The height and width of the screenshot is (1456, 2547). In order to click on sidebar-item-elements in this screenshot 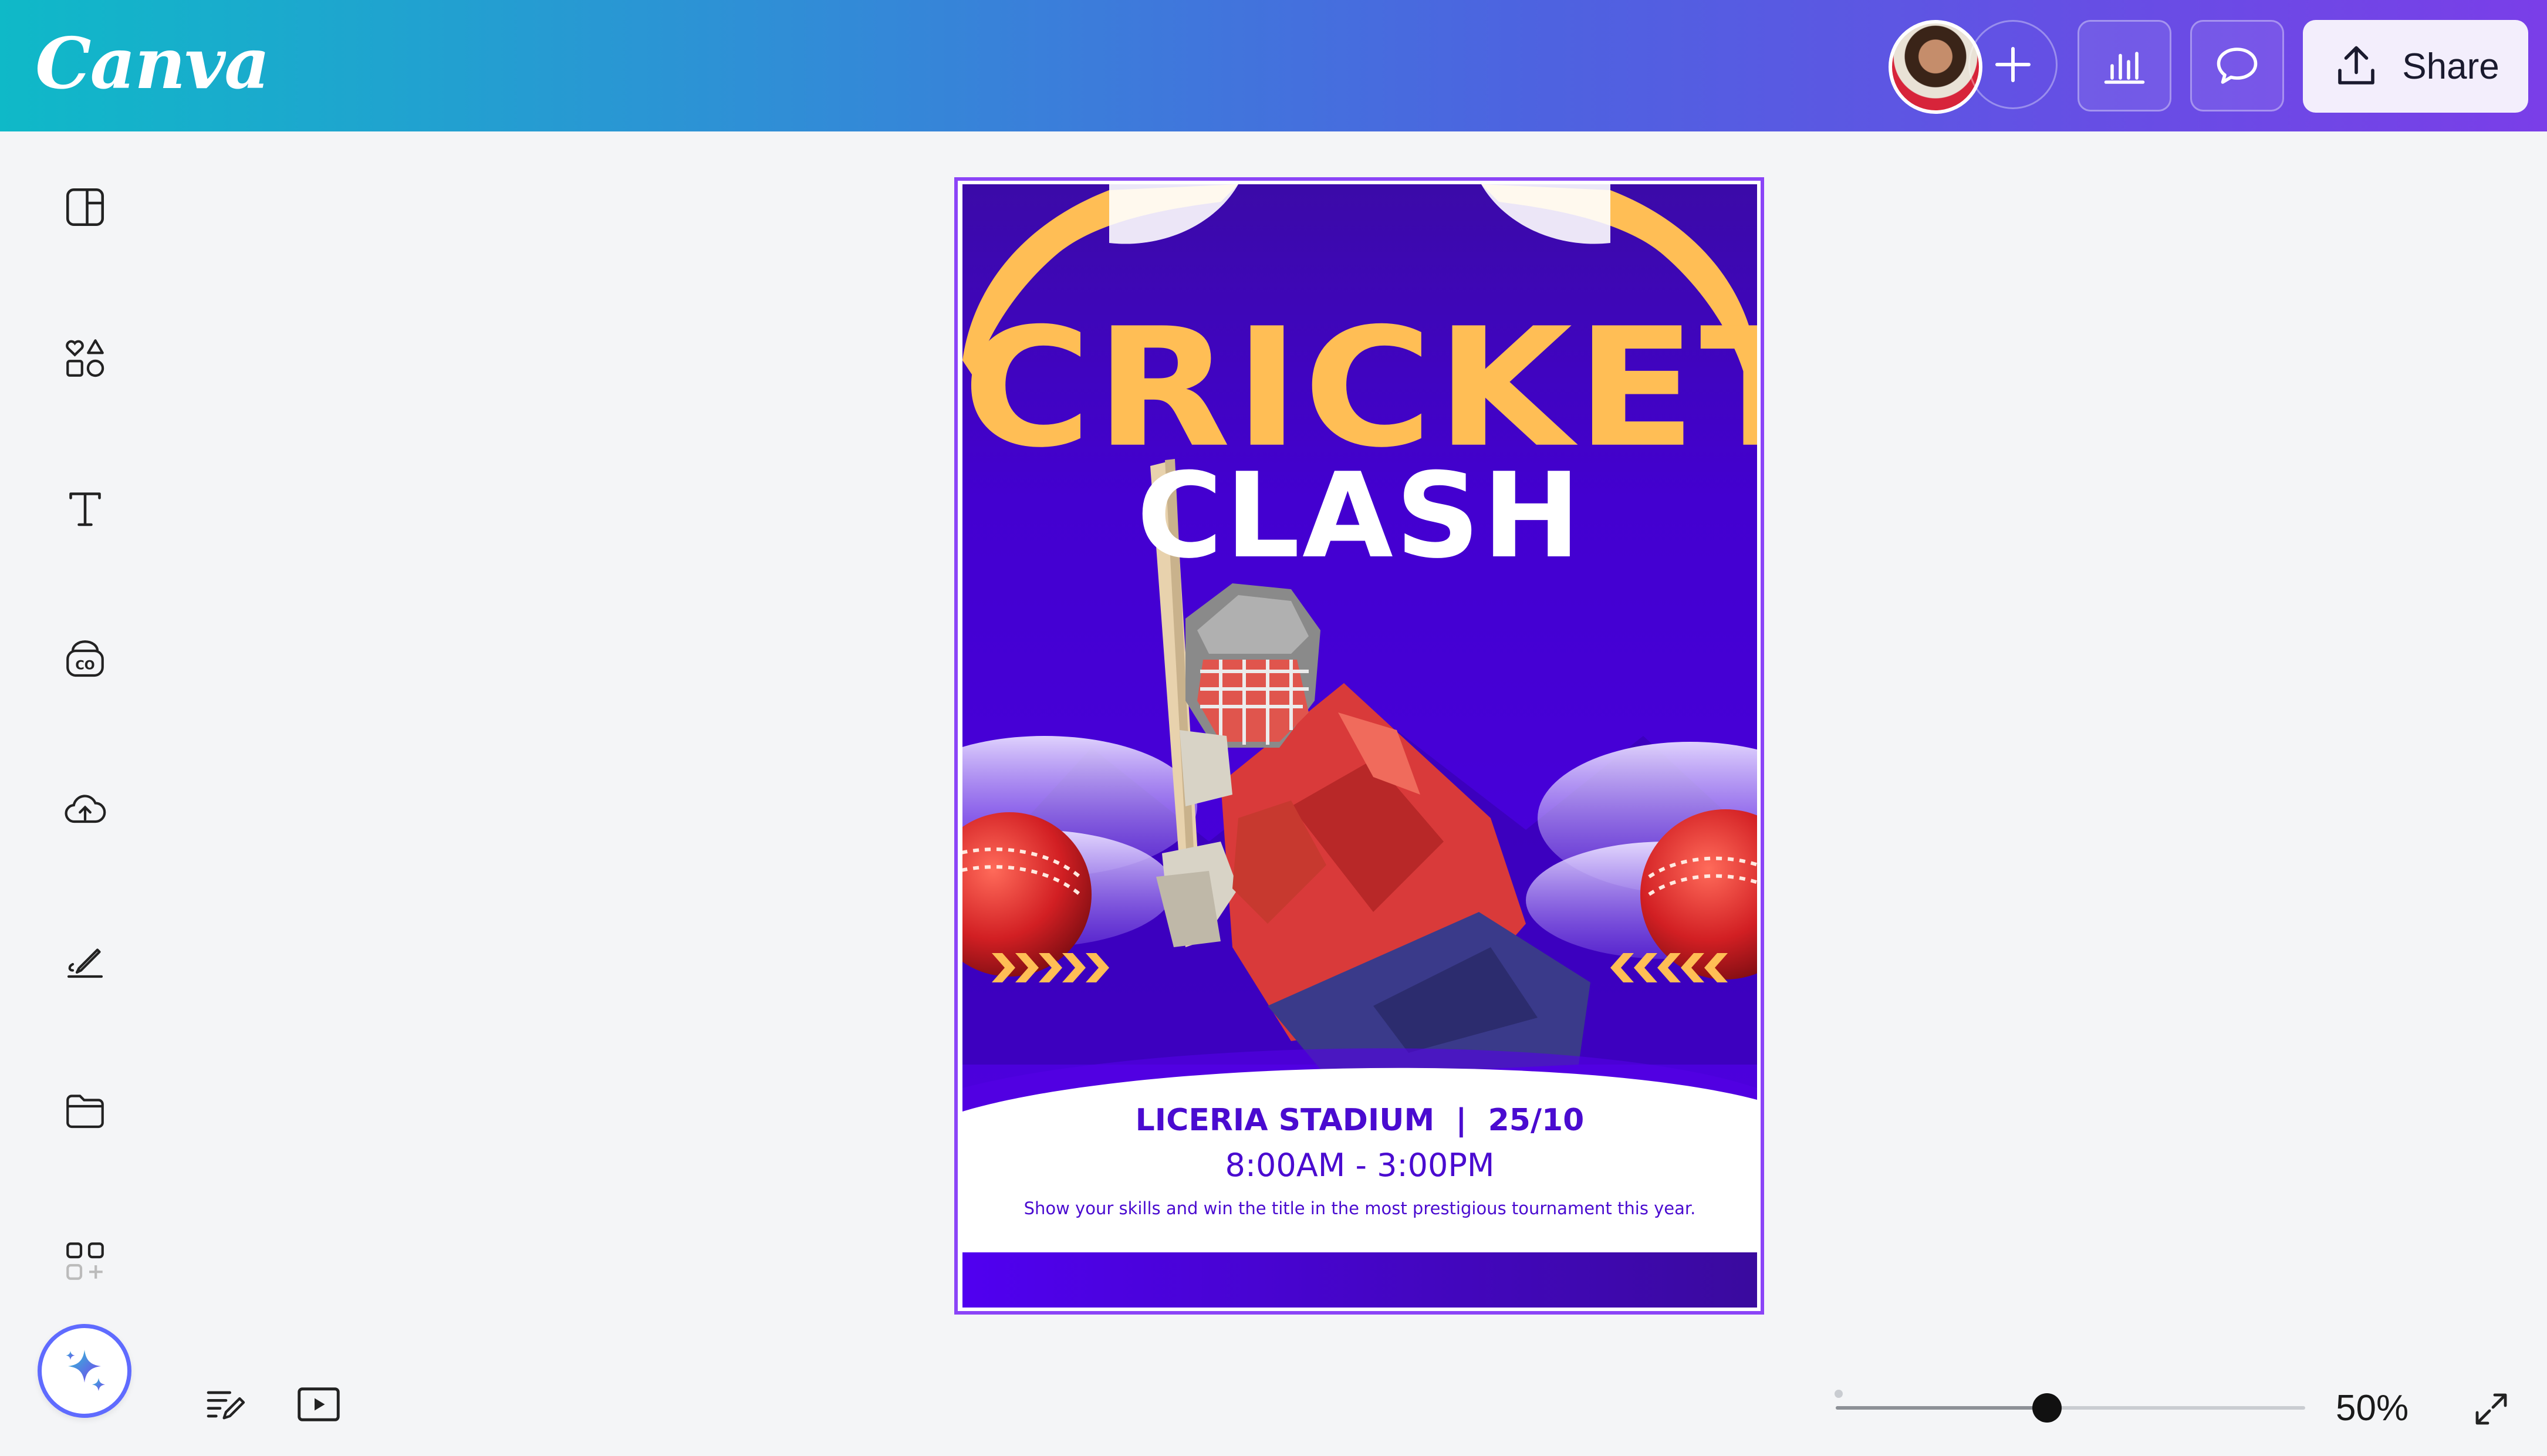, I will do `click(85, 358)`.